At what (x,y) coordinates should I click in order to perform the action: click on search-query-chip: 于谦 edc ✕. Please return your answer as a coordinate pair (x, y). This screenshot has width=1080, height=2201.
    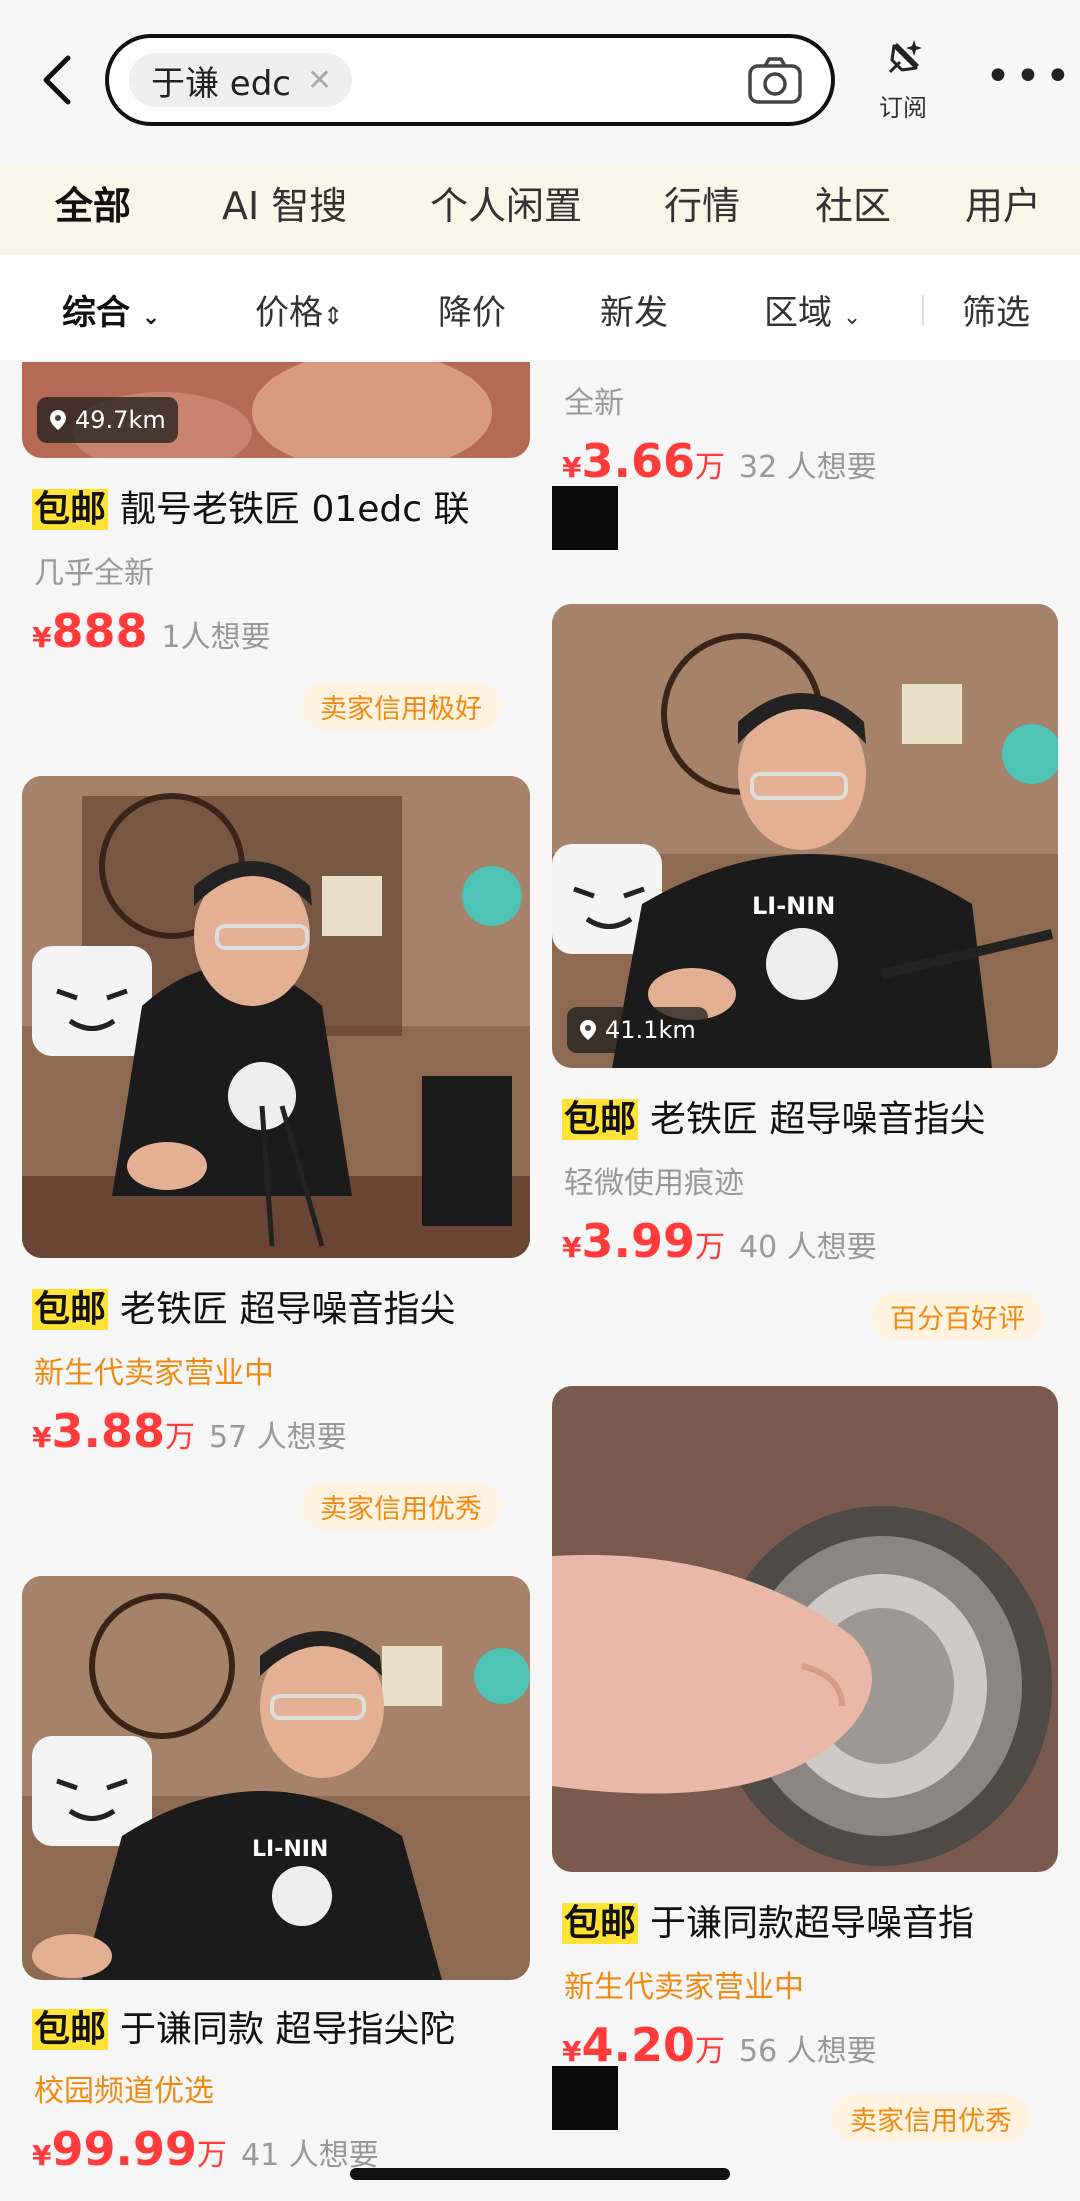
    Looking at the image, I should click on (241, 80).